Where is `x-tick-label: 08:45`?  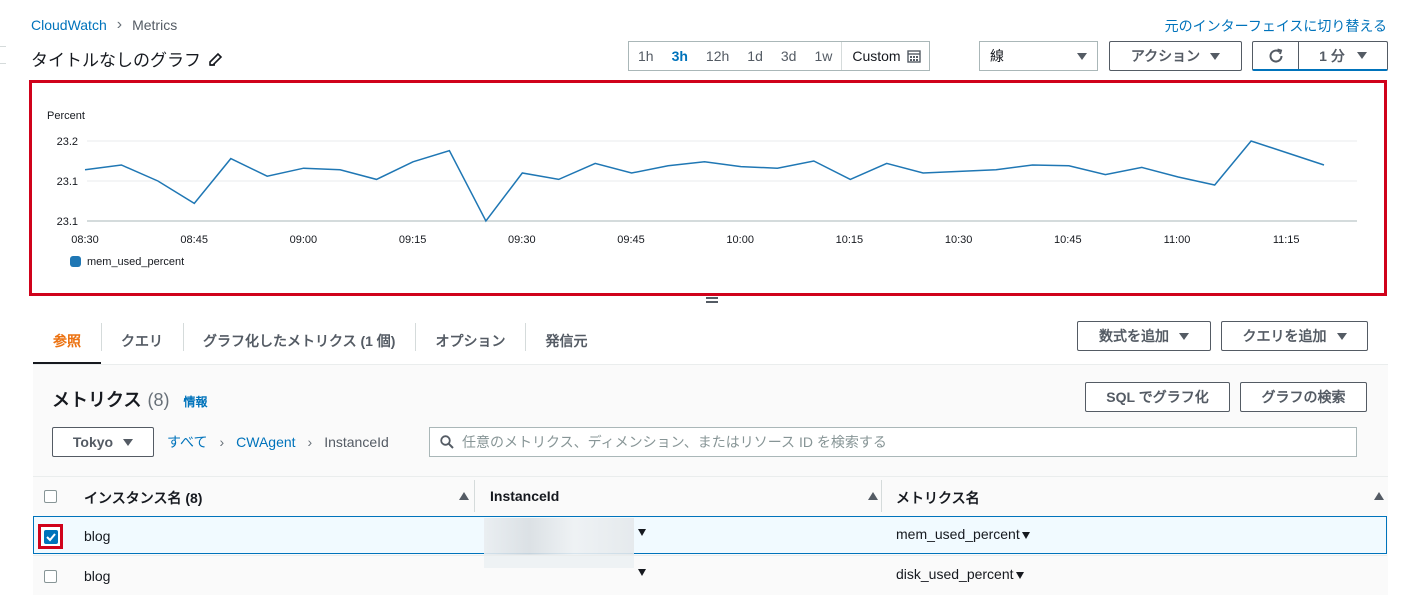 x-tick-label: 08:45 is located at coordinates (194, 240).